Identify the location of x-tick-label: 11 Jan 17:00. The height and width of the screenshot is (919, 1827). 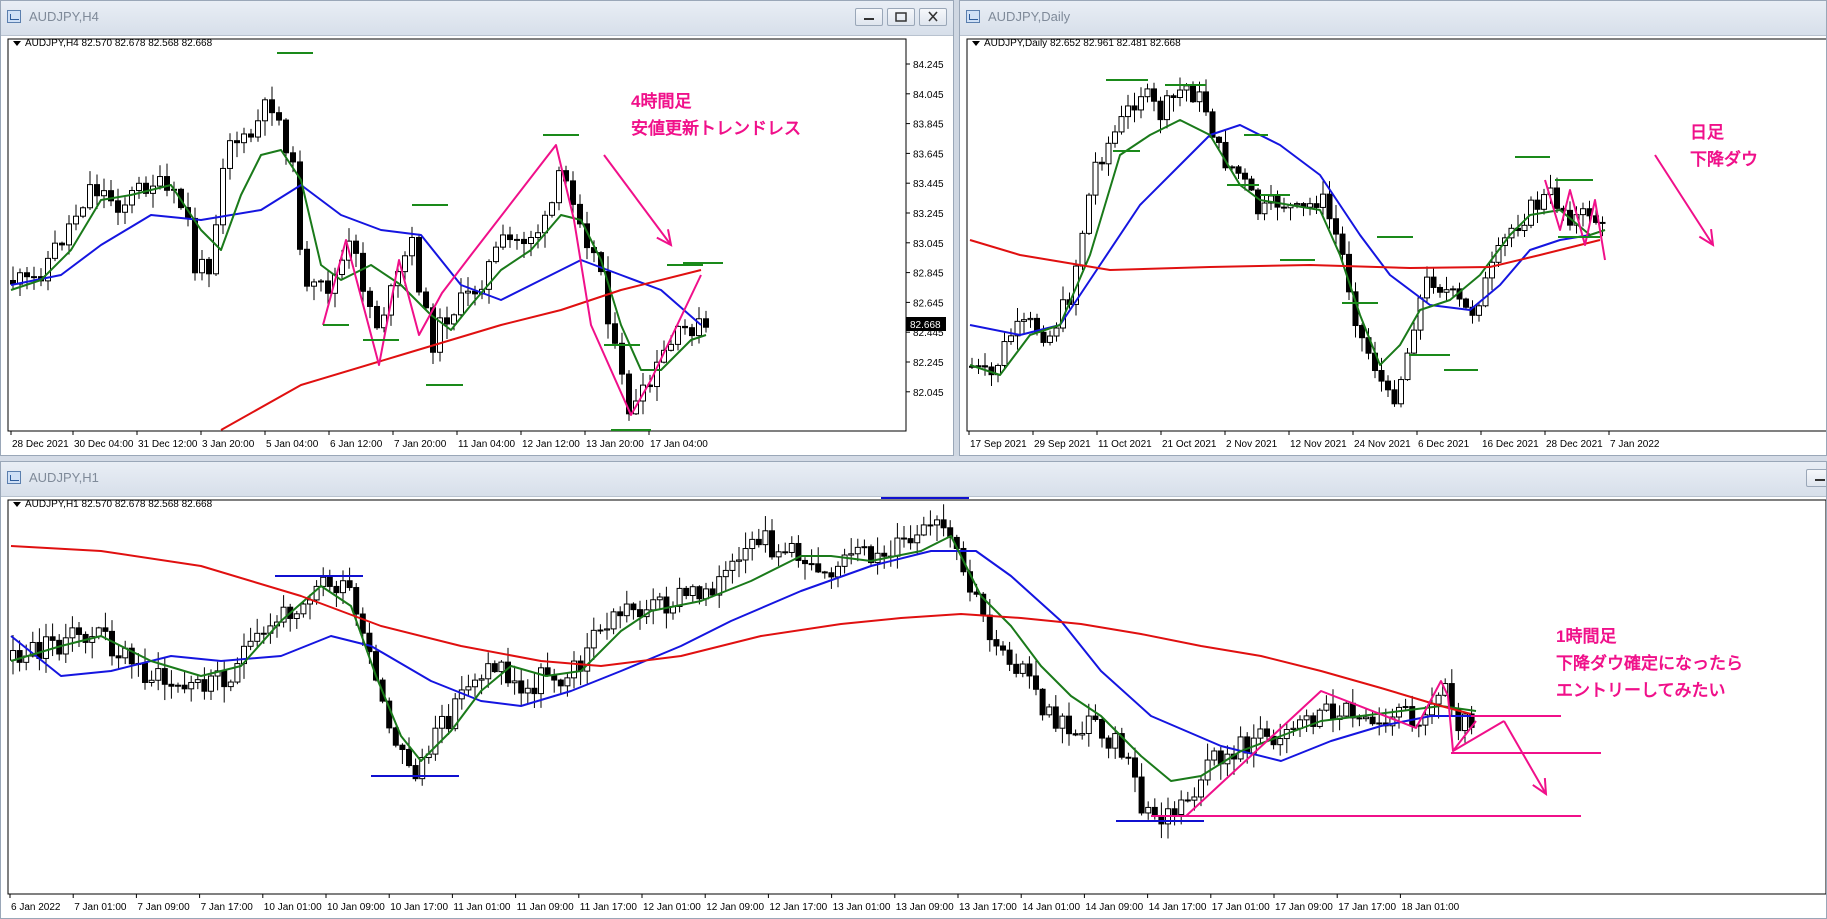
(609, 907).